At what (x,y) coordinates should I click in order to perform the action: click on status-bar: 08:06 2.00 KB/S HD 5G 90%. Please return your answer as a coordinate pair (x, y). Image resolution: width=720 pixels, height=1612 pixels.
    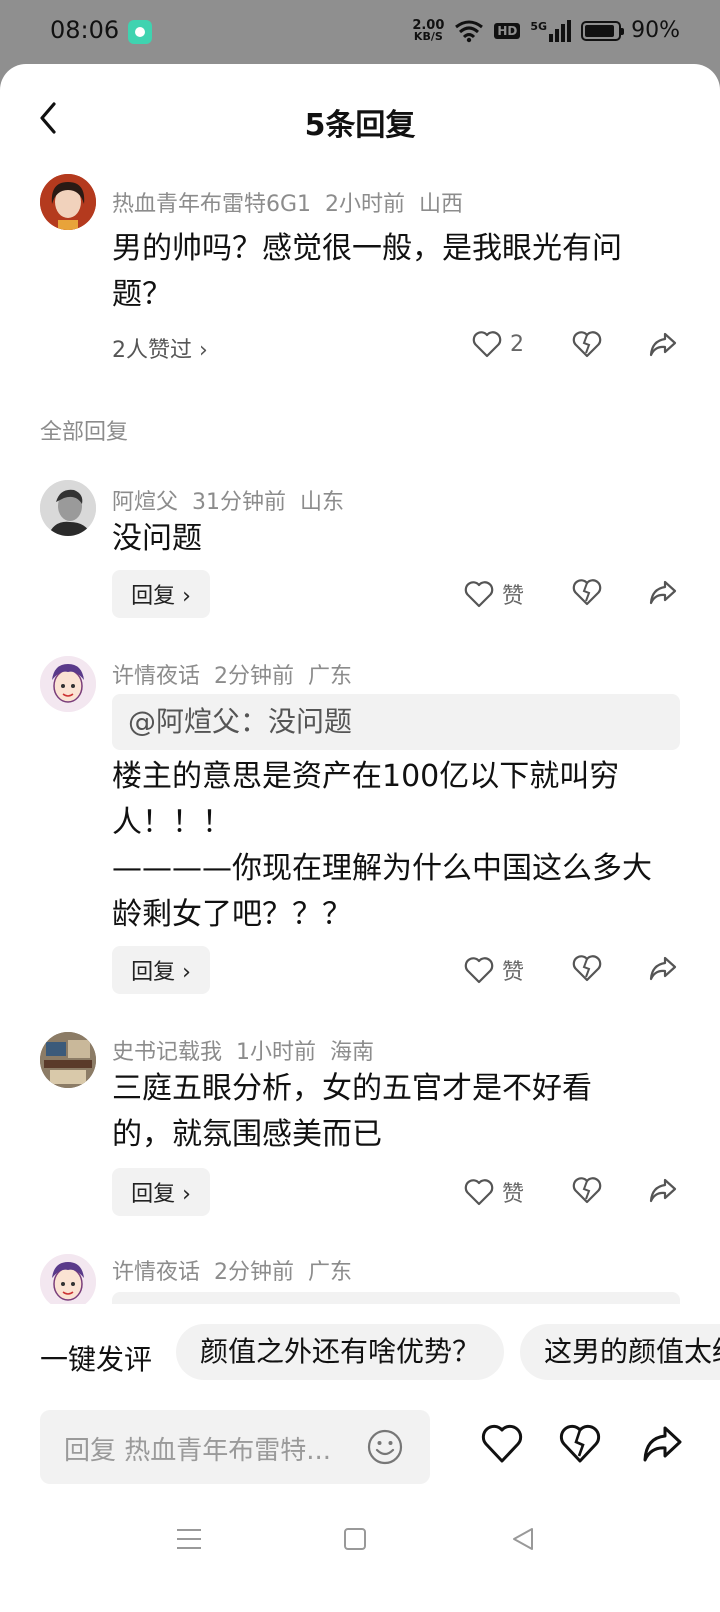
    Looking at the image, I should click on (360, 33).